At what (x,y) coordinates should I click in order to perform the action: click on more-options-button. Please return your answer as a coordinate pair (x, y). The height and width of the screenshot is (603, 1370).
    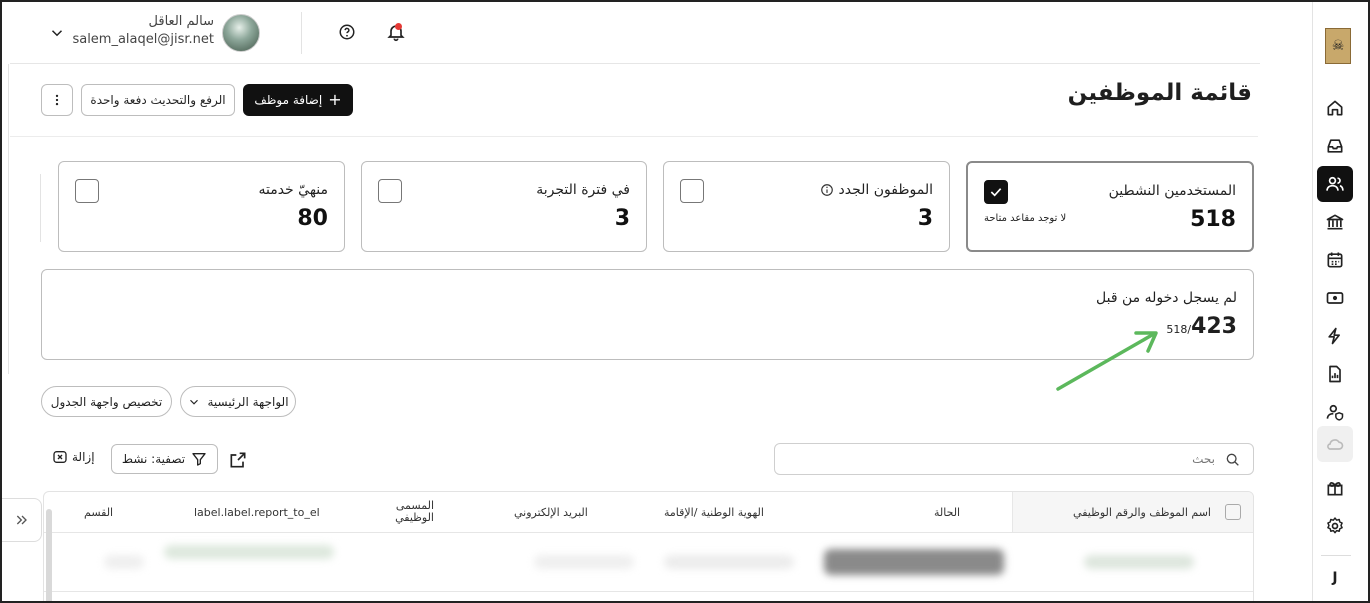
    Looking at the image, I should click on (57, 100).